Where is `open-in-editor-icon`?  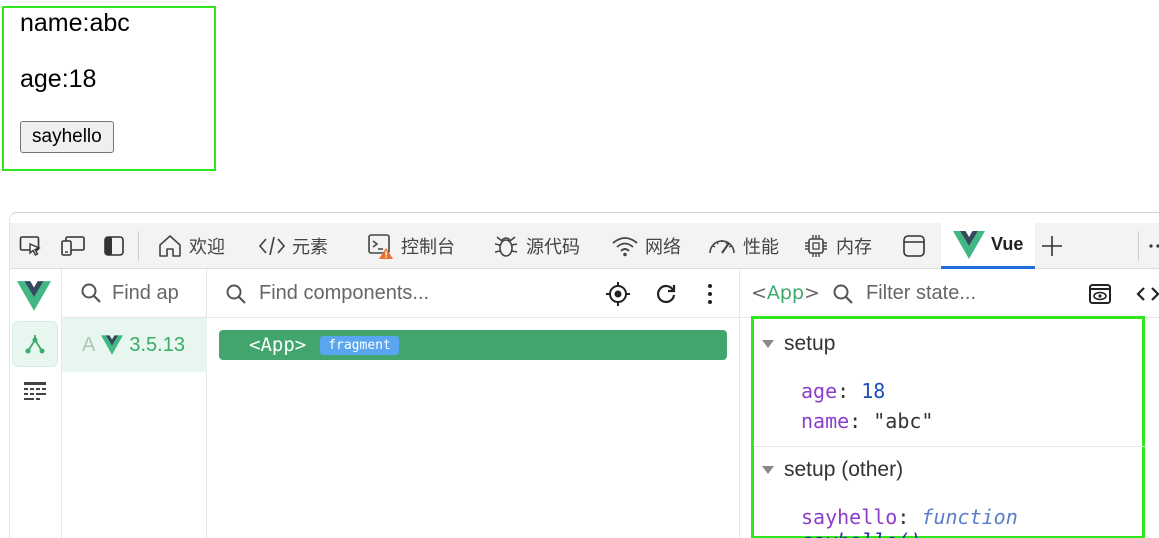 open-in-editor-icon is located at coordinates (1147, 293).